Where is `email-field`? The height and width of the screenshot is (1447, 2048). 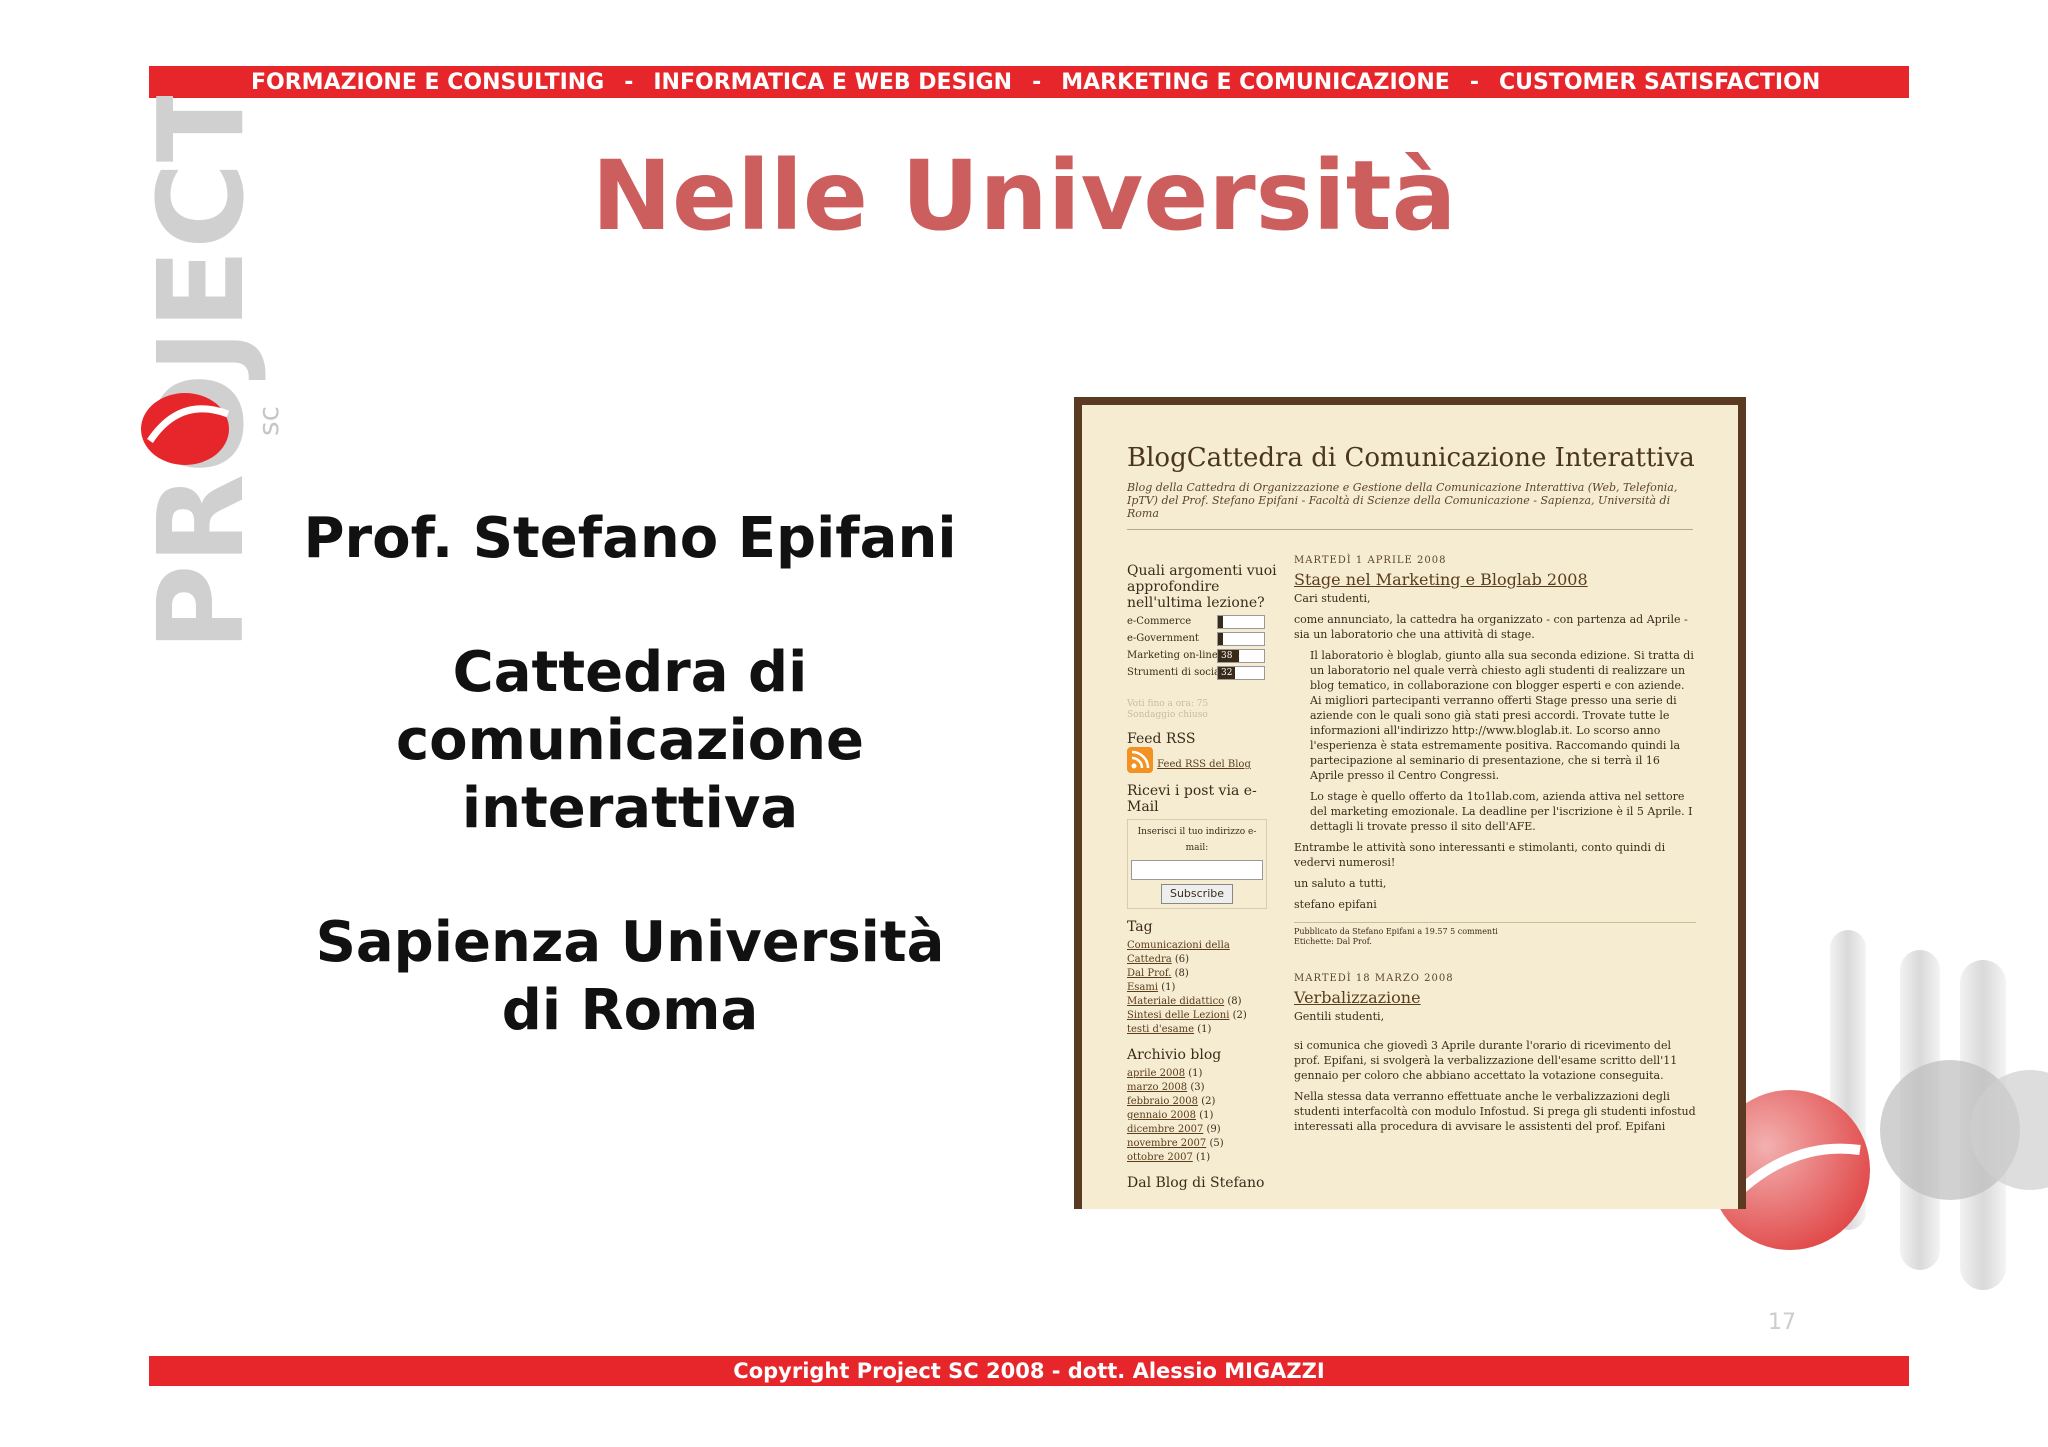
email-field is located at coordinates (1197, 870).